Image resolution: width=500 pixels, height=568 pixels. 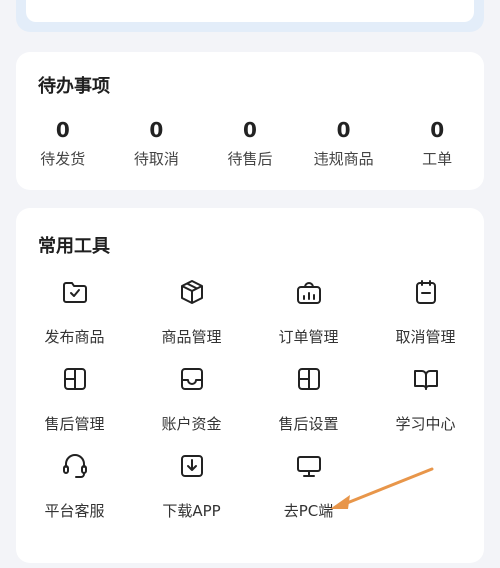 I want to click on todo-item-pending-aftersale: 0 待售后, so click(x=250, y=146).